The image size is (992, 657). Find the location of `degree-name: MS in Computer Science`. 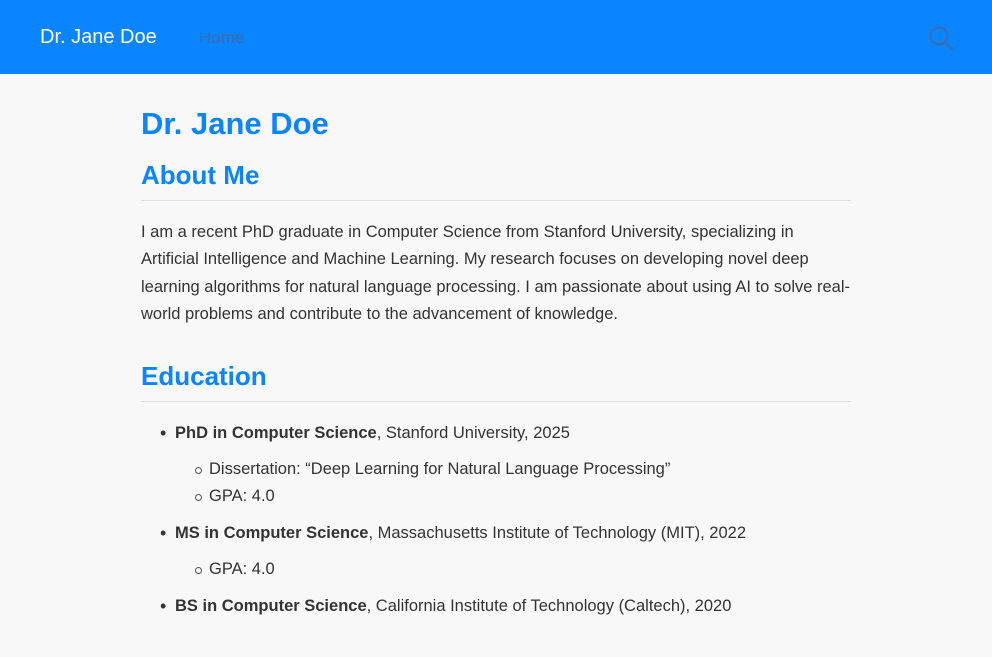

degree-name: MS in Computer Science is located at coordinates (272, 533).